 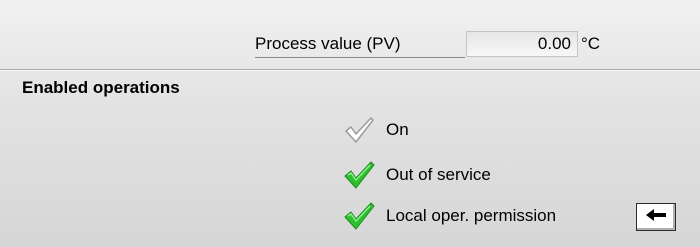 I want to click on operation-out-of-service: Out of service, so click(x=416, y=175).